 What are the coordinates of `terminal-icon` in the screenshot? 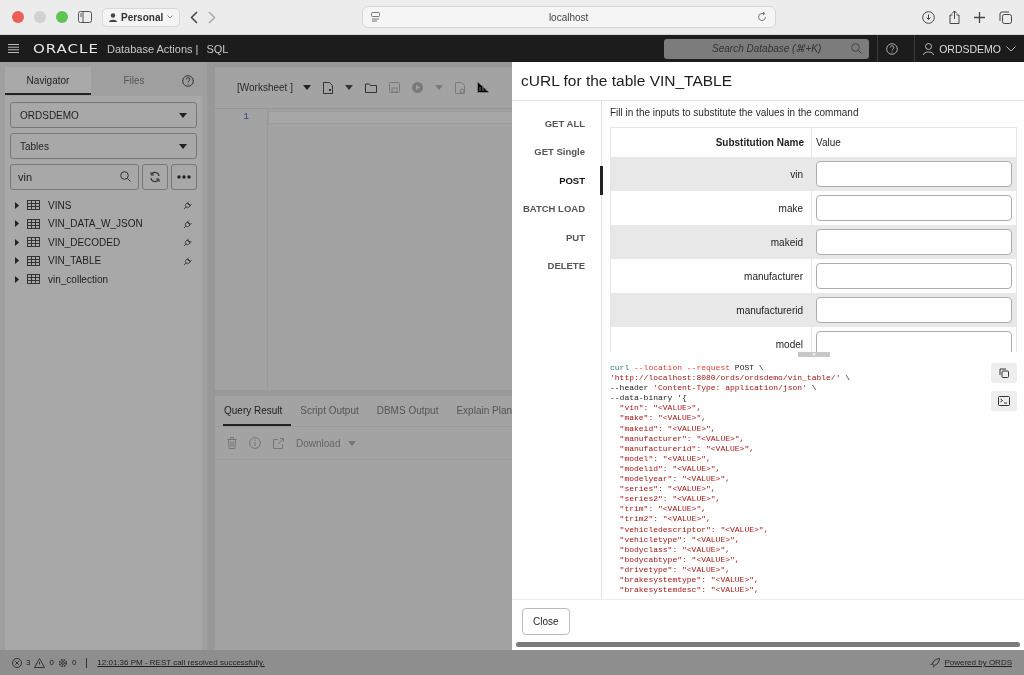 It's located at (1004, 401).